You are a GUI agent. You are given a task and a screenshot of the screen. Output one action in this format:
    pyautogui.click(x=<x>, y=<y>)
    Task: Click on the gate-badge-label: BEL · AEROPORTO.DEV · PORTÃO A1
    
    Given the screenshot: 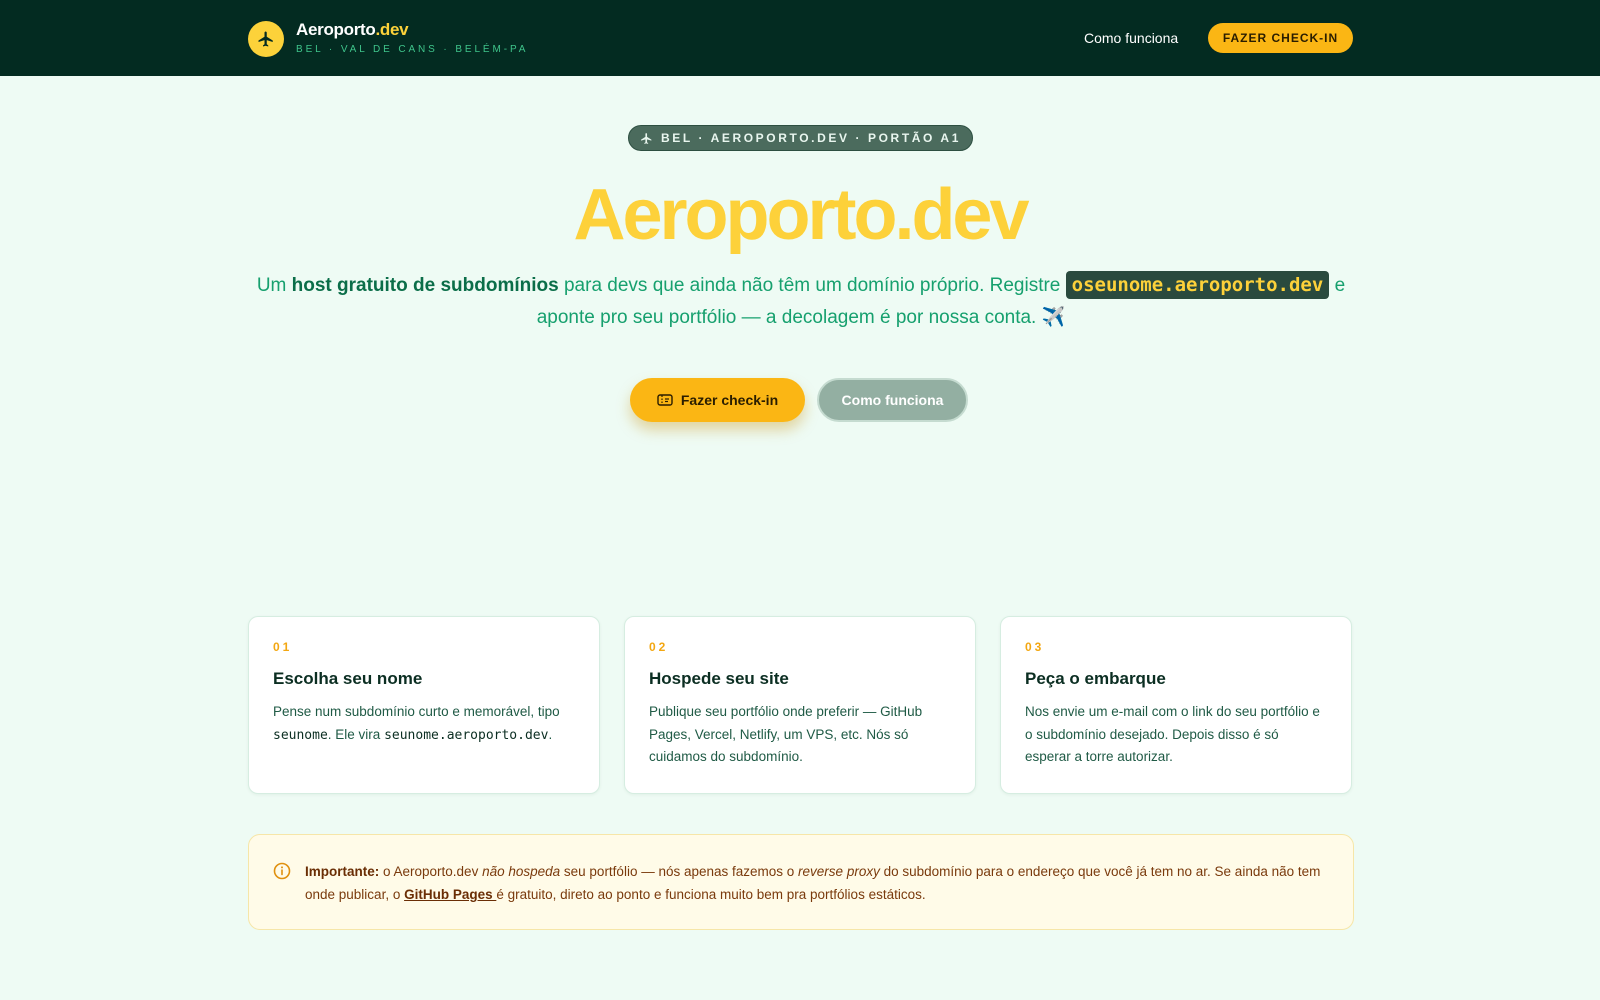 What is the action you would take?
    pyautogui.click(x=811, y=138)
    